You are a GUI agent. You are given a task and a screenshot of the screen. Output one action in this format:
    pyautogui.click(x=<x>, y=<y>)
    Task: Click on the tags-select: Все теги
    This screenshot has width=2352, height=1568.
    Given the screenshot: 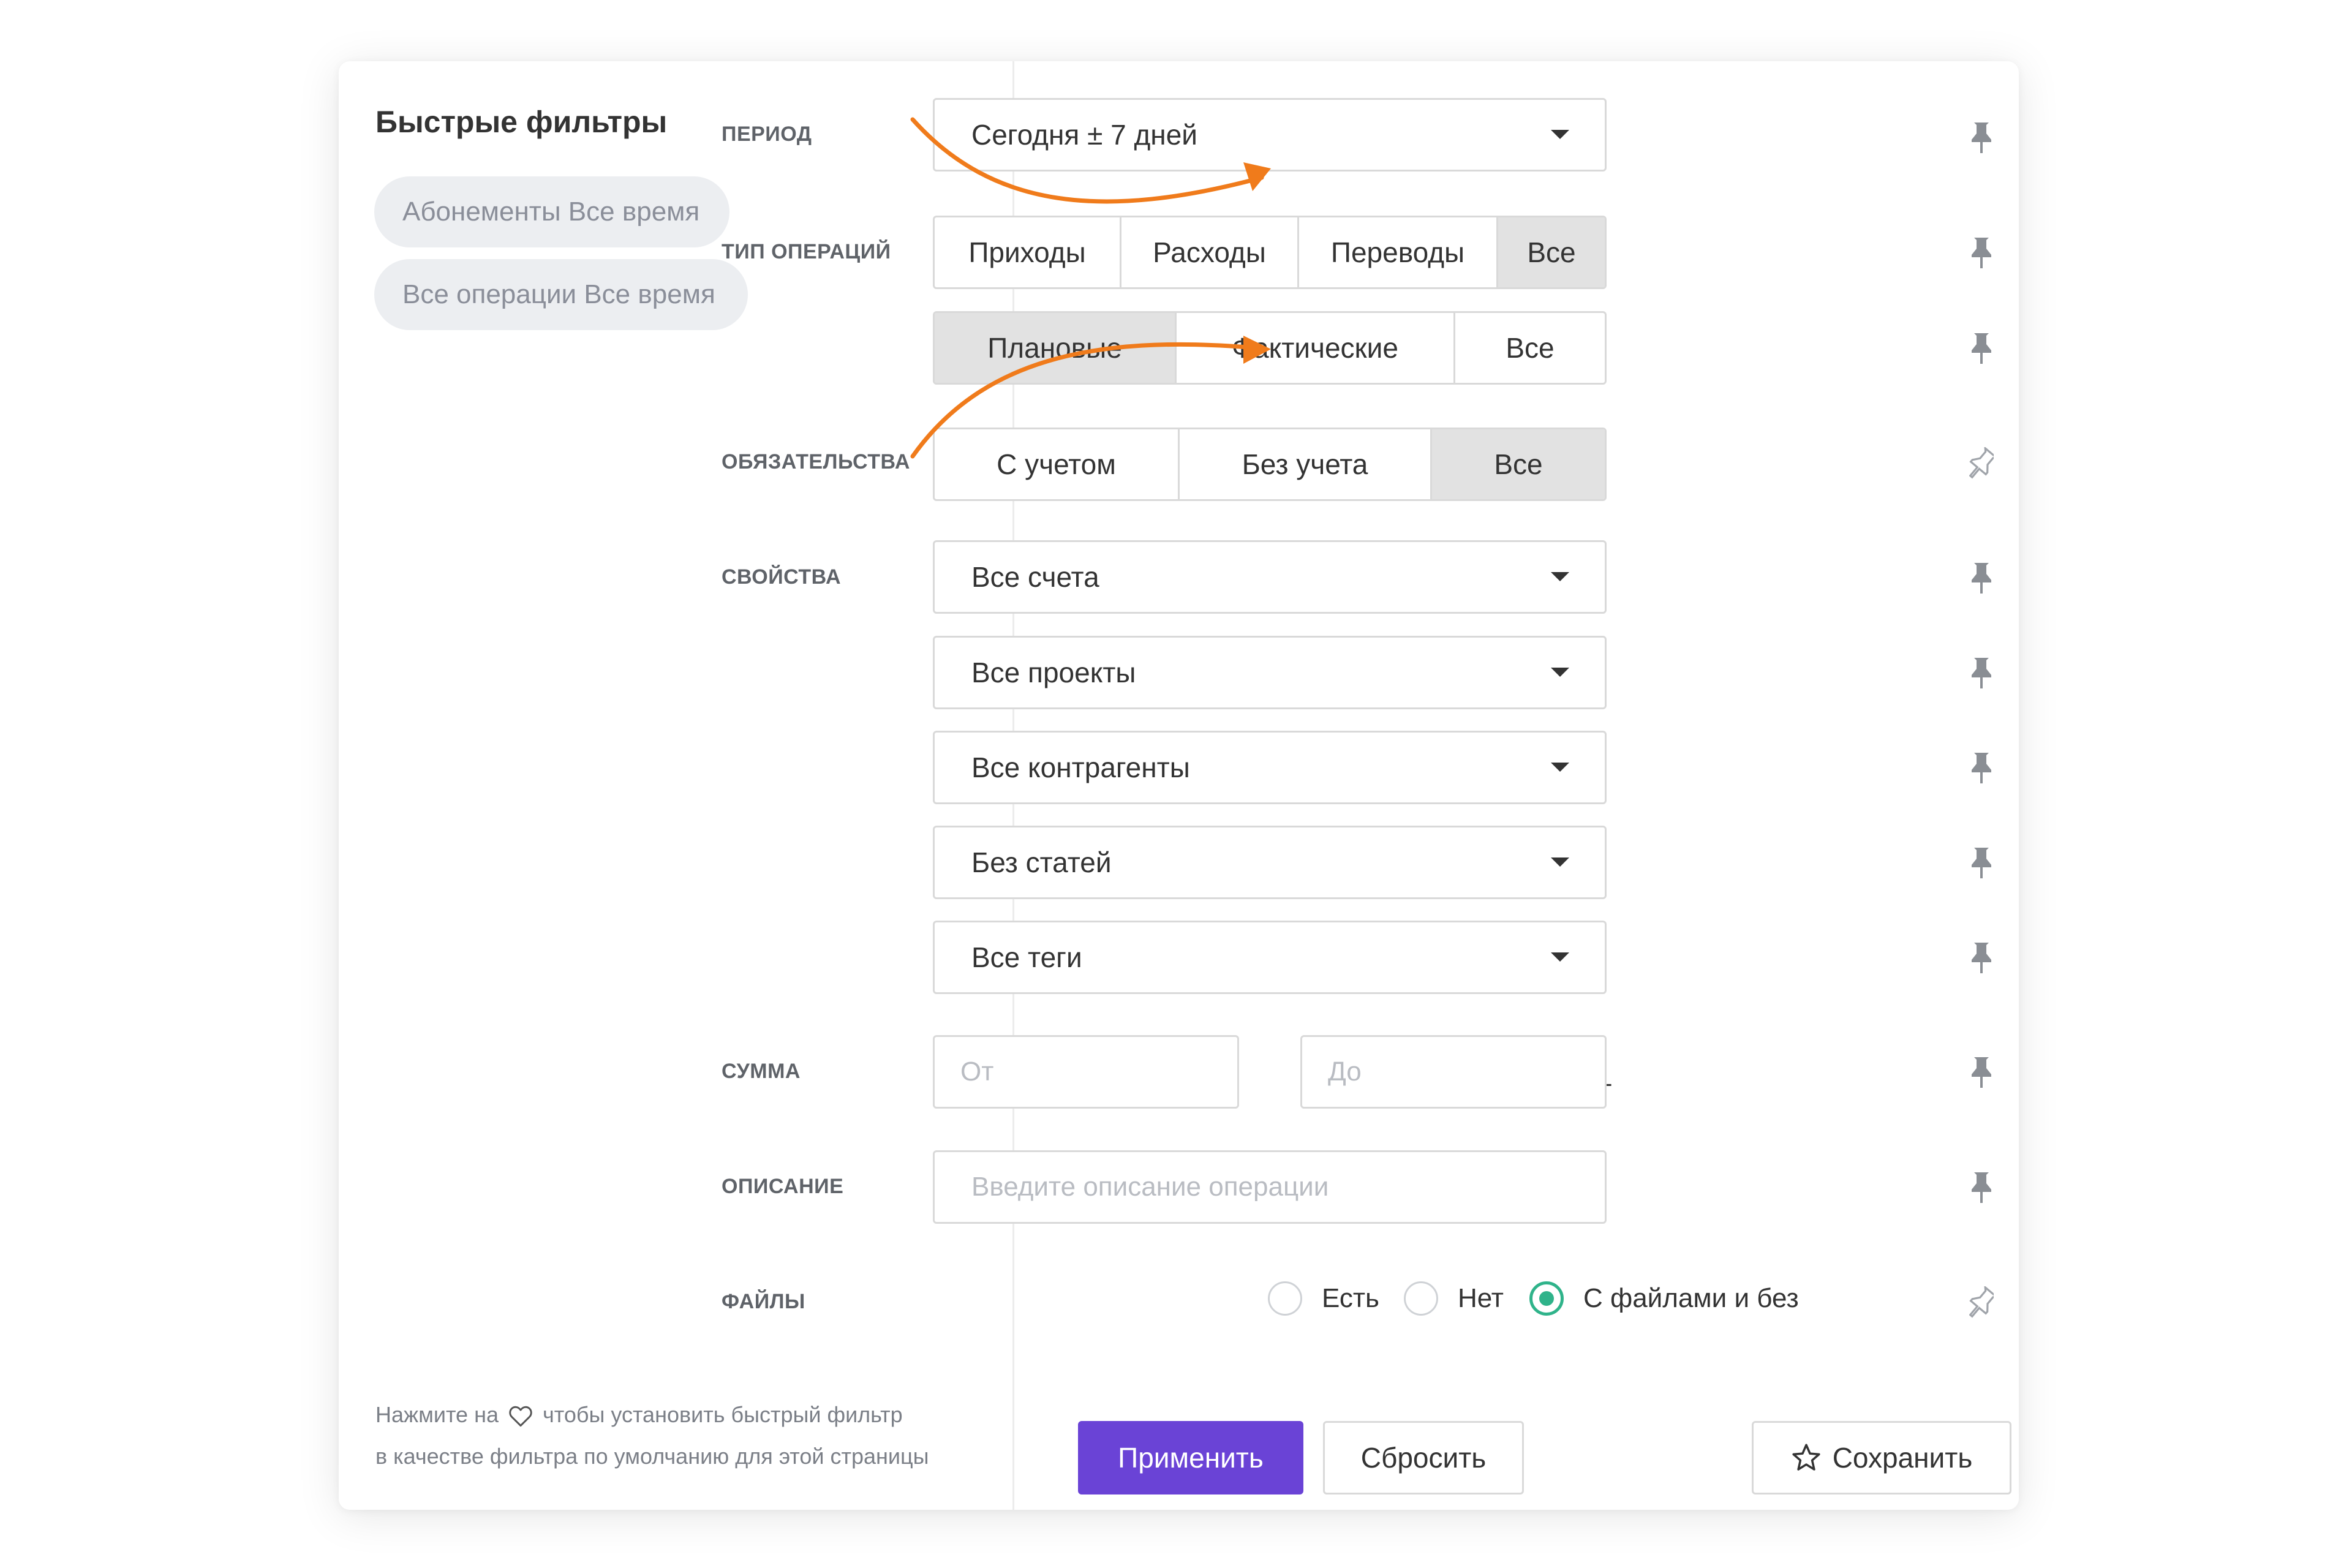 What is the action you would take?
    pyautogui.click(x=1270, y=957)
    